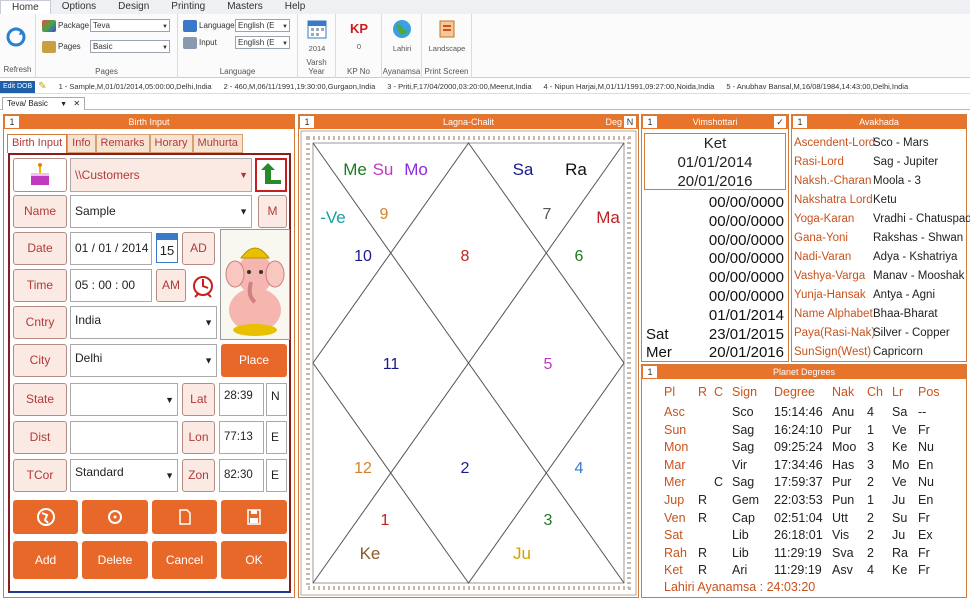 This screenshot has height=600, width=970. Describe the element at coordinates (44, 103) in the screenshot. I see `document-tab: Teva/ Basic ▼ ✕` at that location.